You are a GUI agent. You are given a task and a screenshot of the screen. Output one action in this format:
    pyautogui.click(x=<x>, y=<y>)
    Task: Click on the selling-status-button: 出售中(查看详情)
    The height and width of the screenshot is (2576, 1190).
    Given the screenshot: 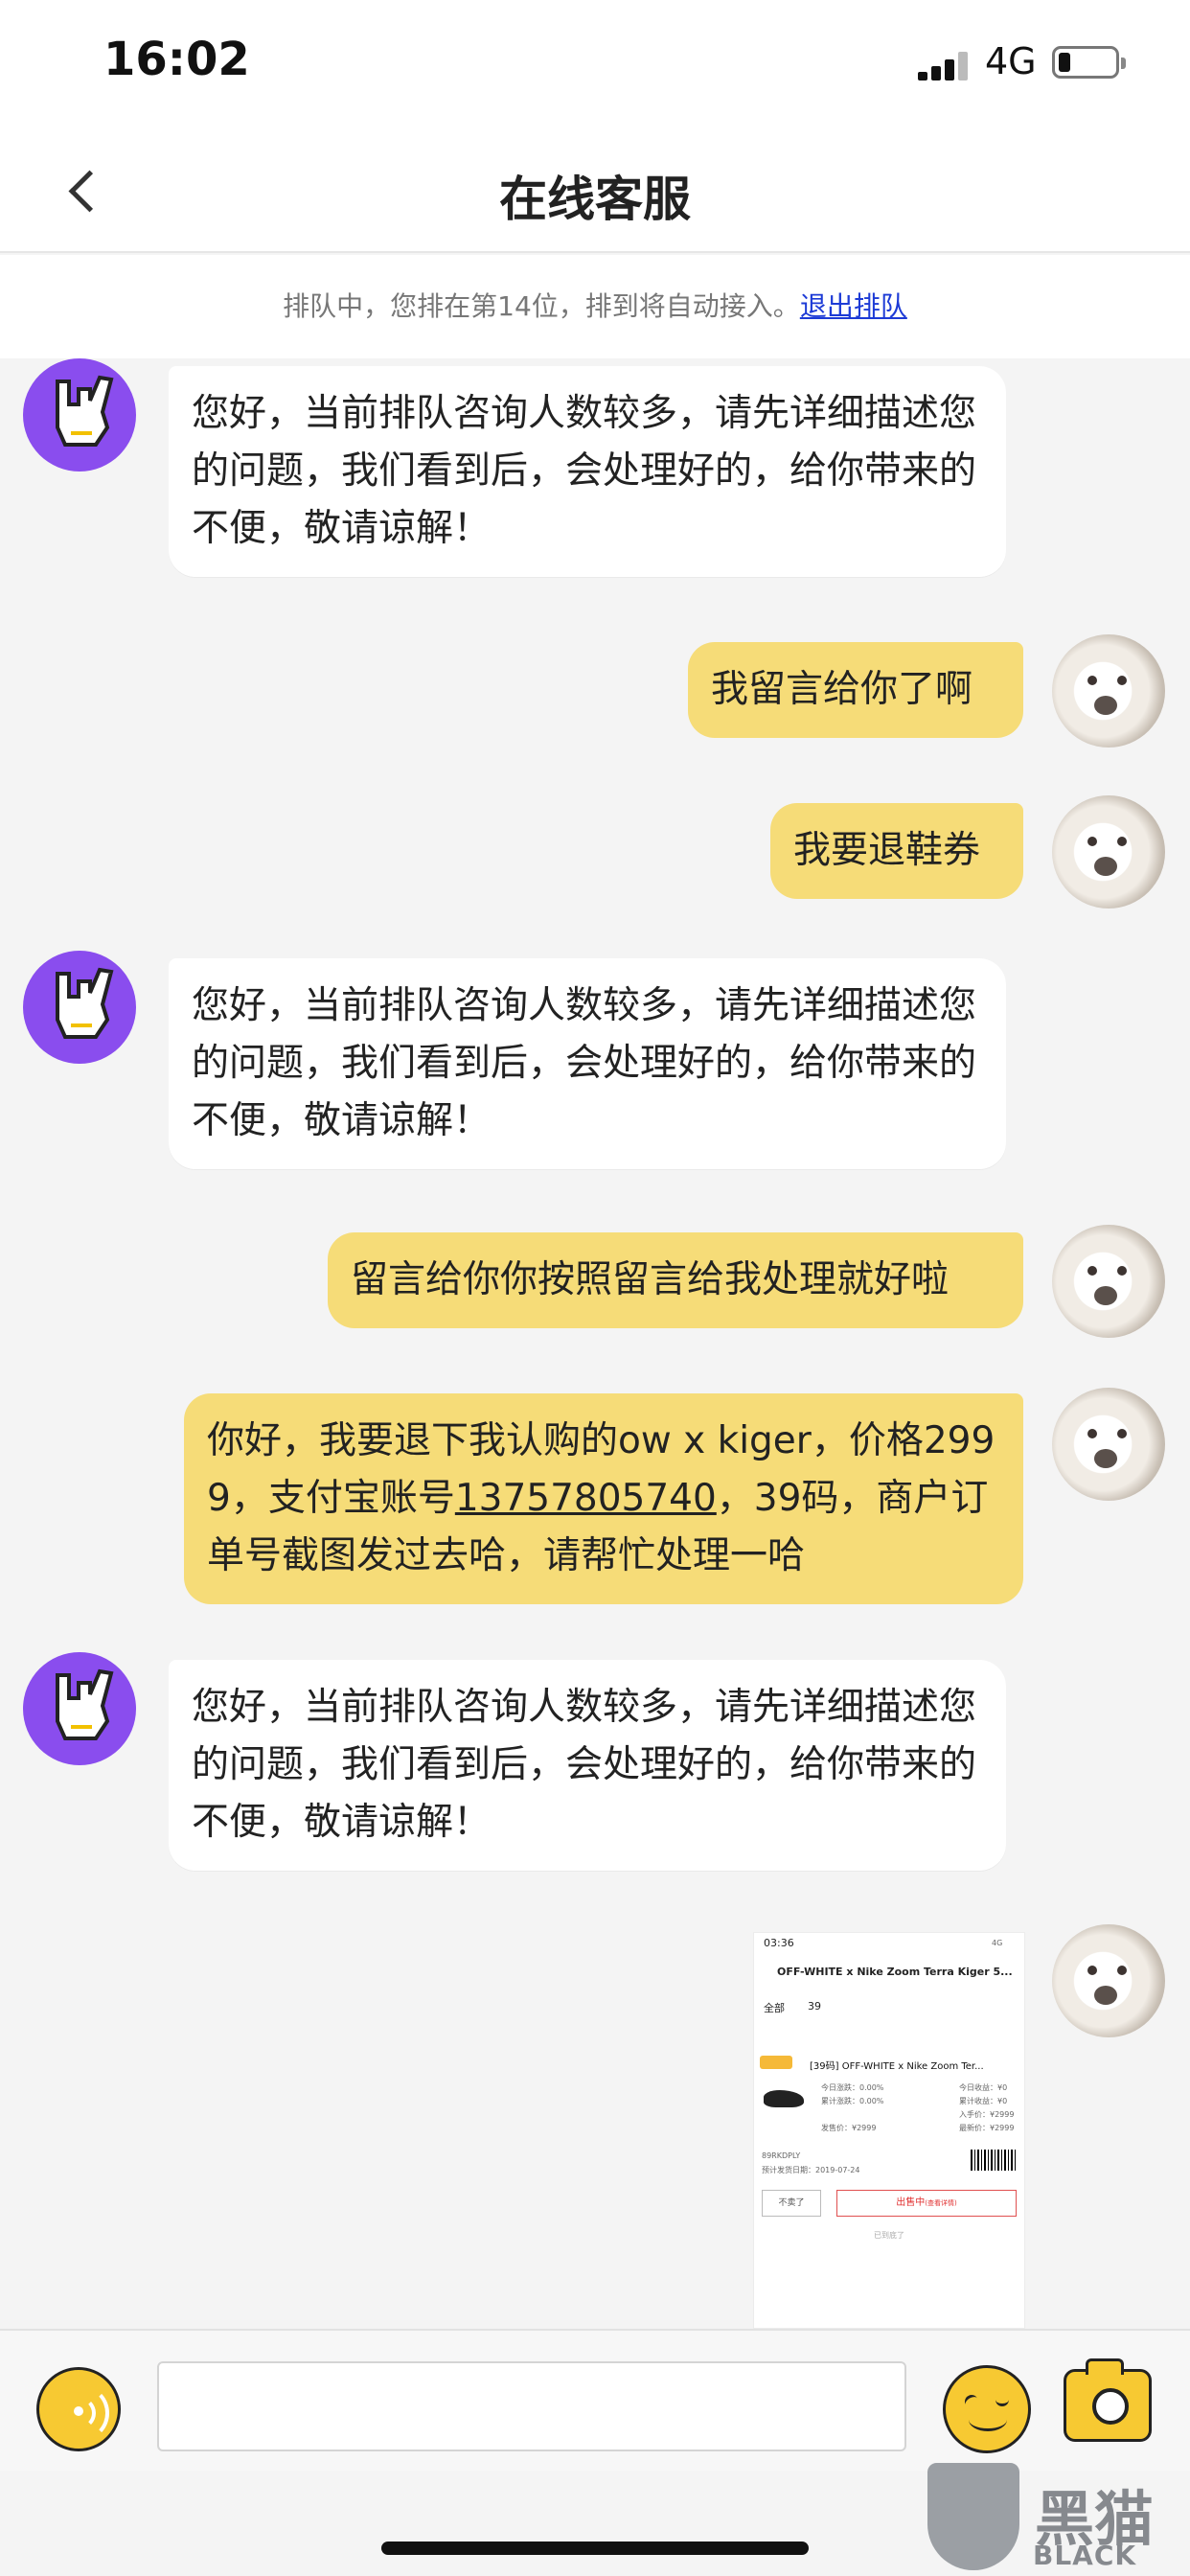 What is the action you would take?
    pyautogui.click(x=927, y=2203)
    